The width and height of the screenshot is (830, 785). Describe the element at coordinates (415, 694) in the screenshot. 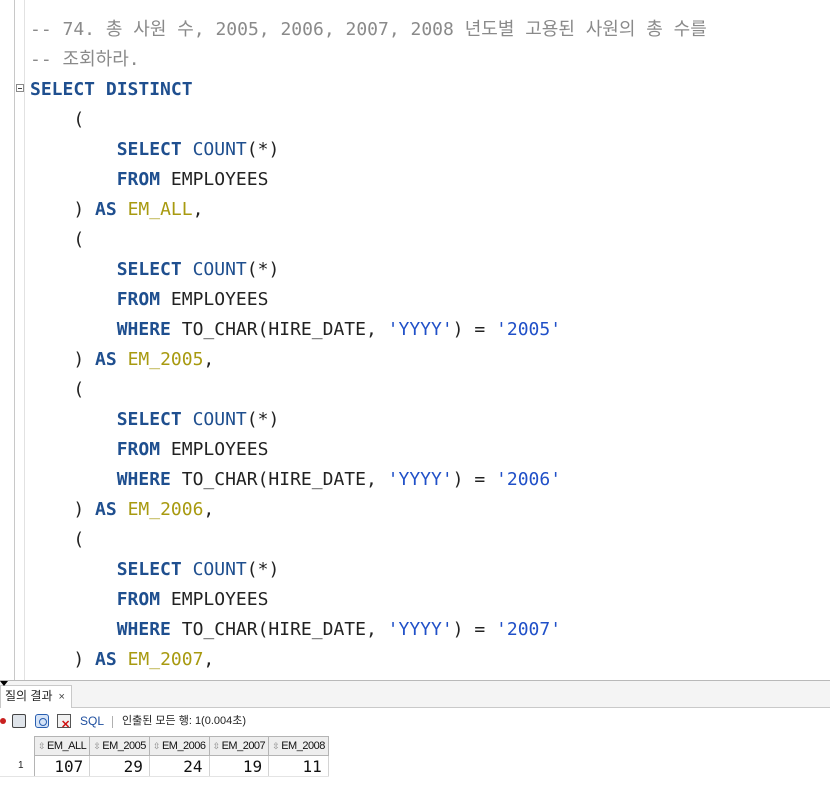

I see `result-tab-bar: 질의 결과 ×` at that location.